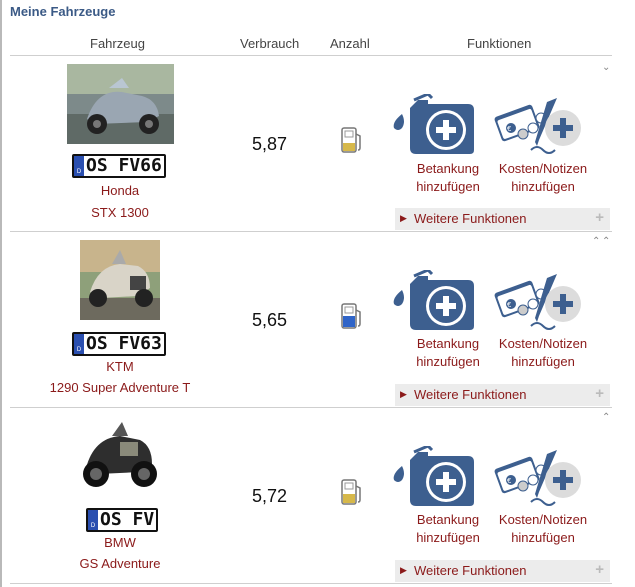 The width and height of the screenshot is (635, 587). What do you see at coordinates (311, 46) in the screenshot?
I see `table-header: Fahrzeug Verbrauch Anzahl Funktionen` at bounding box center [311, 46].